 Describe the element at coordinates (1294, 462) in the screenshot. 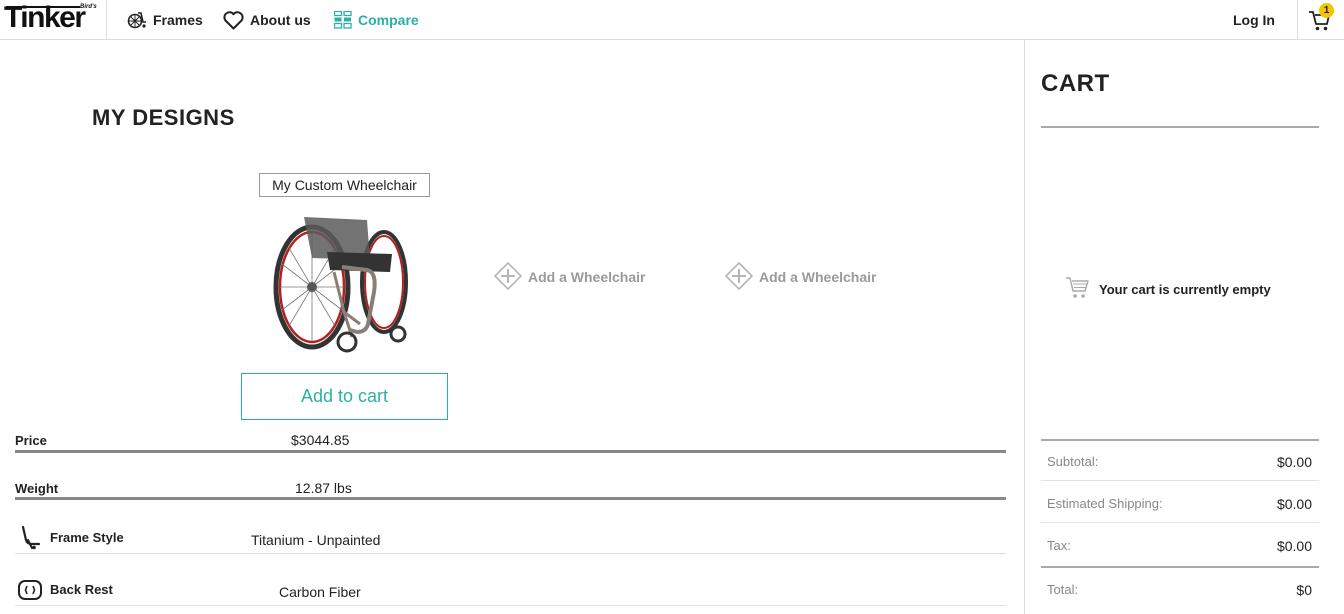

I see `subtotal-value: $0.00` at that location.